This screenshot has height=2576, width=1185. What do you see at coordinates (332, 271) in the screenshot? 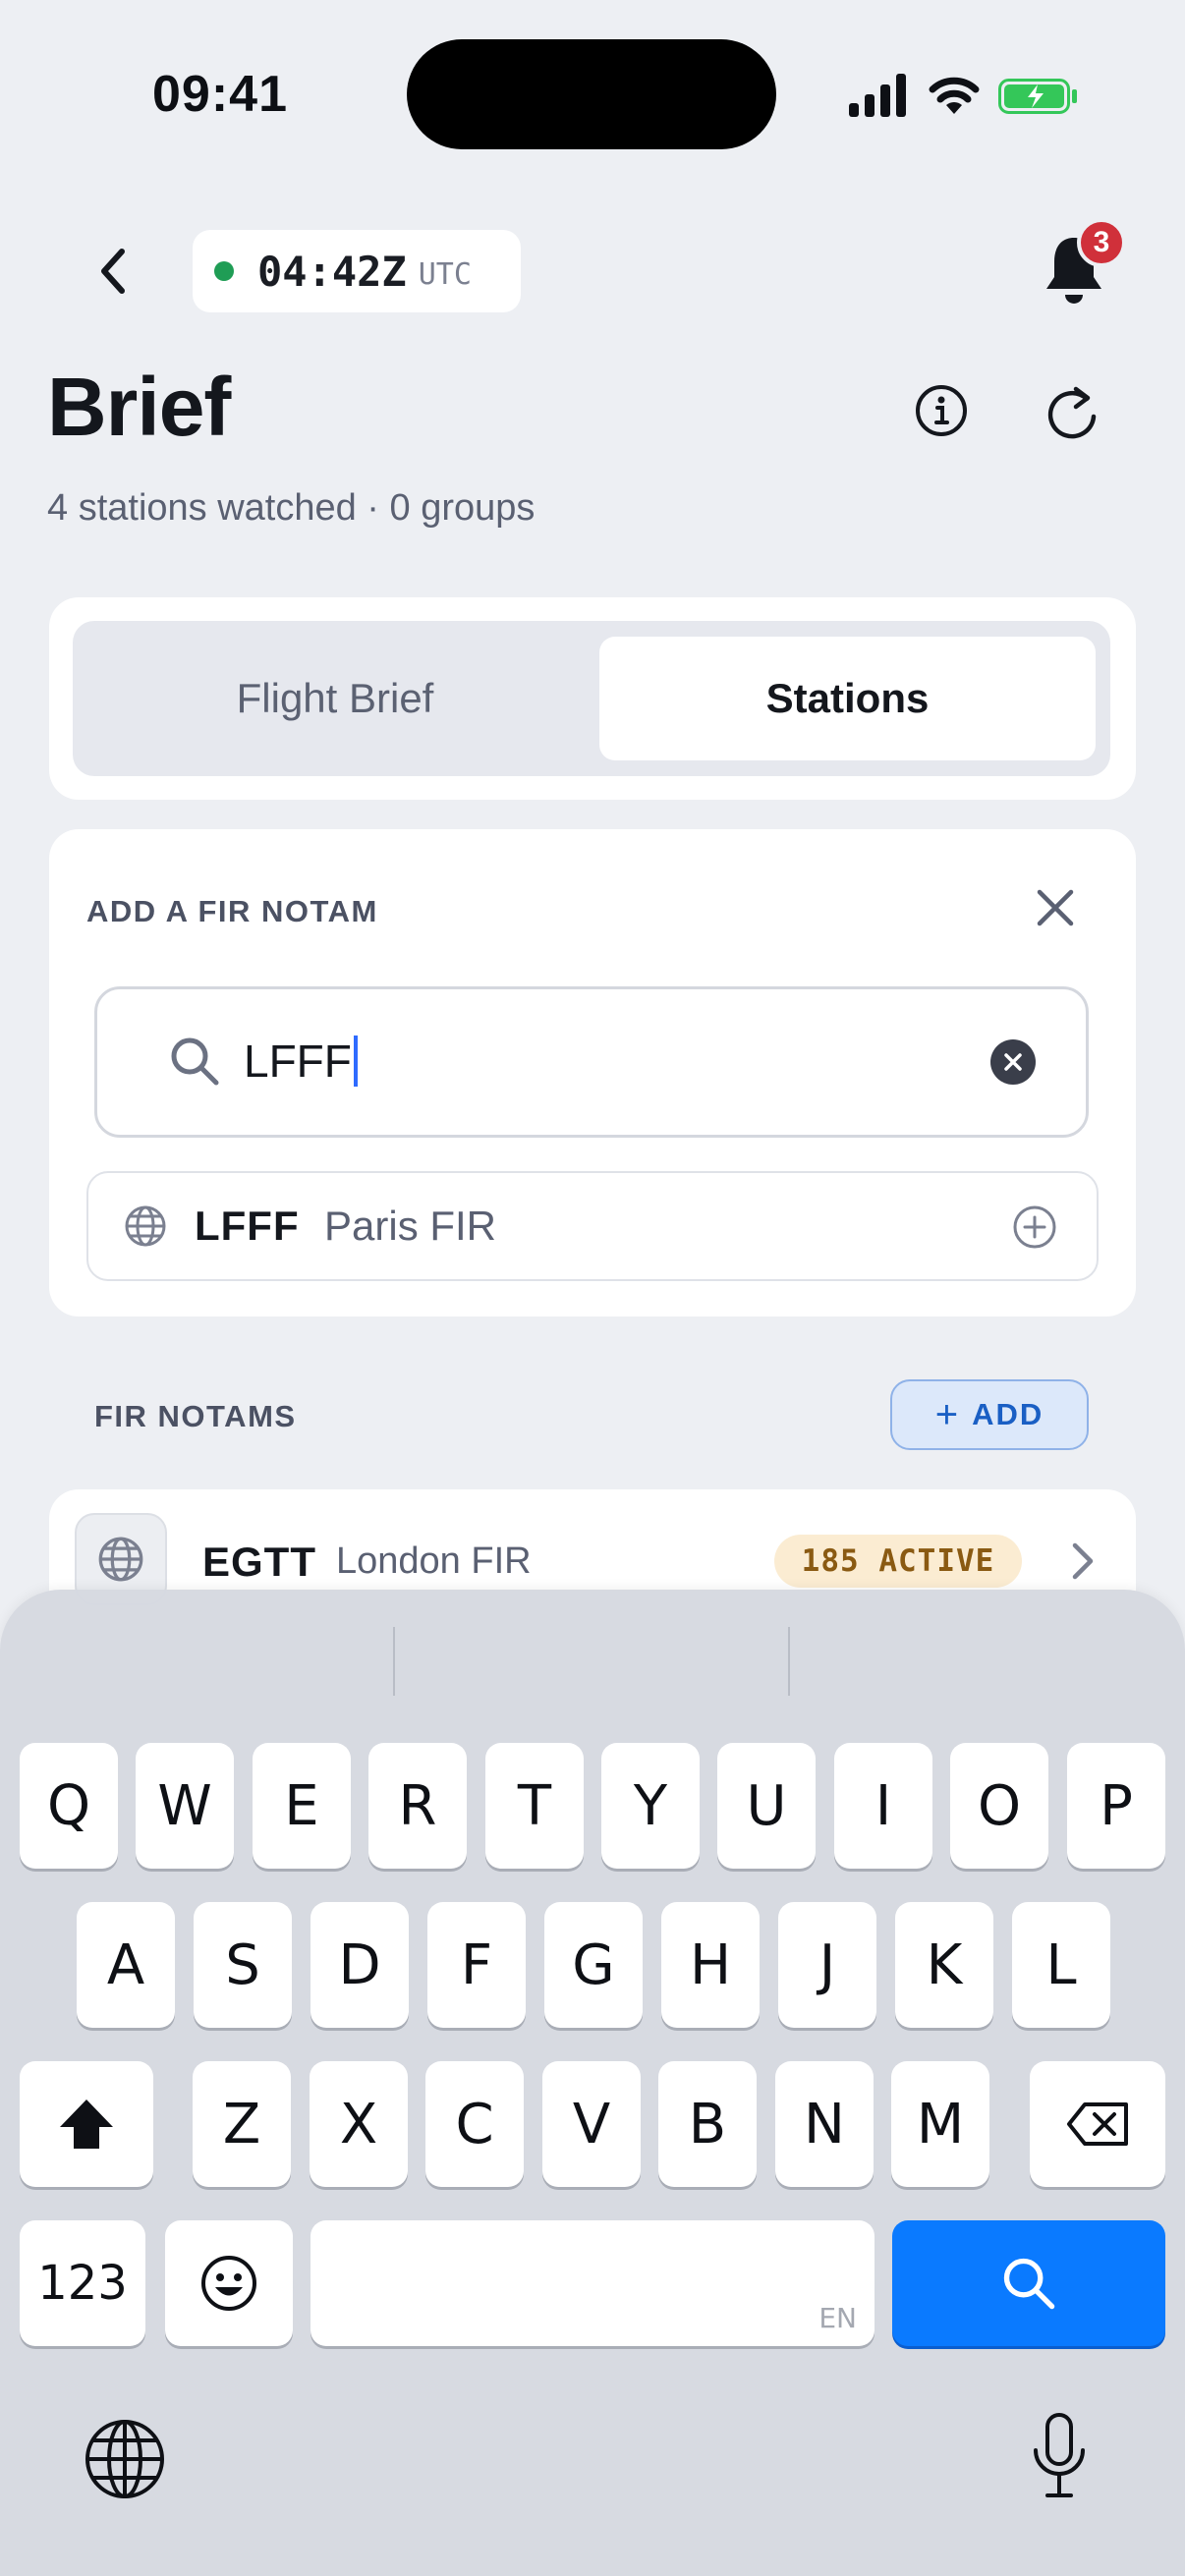
I see `utc-time: 04:42Z` at bounding box center [332, 271].